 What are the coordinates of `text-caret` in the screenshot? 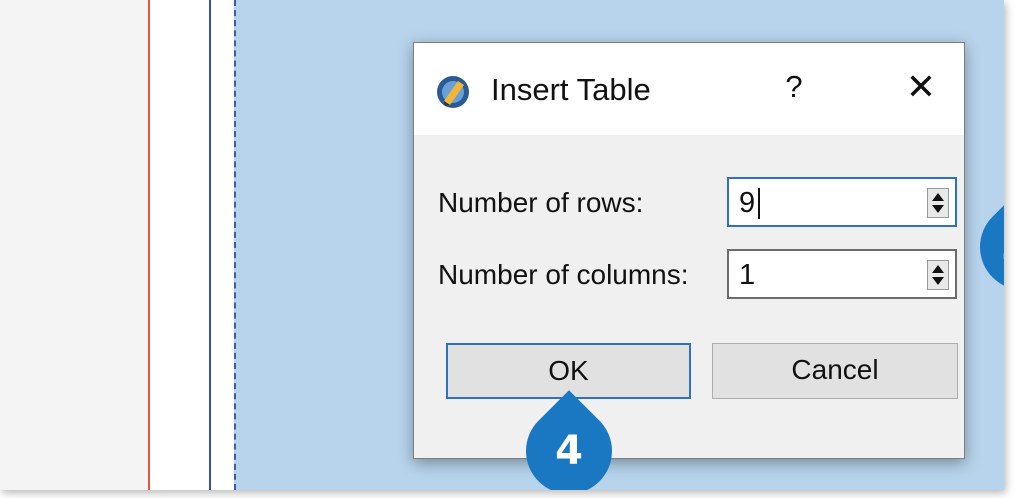 It's located at (759, 203).